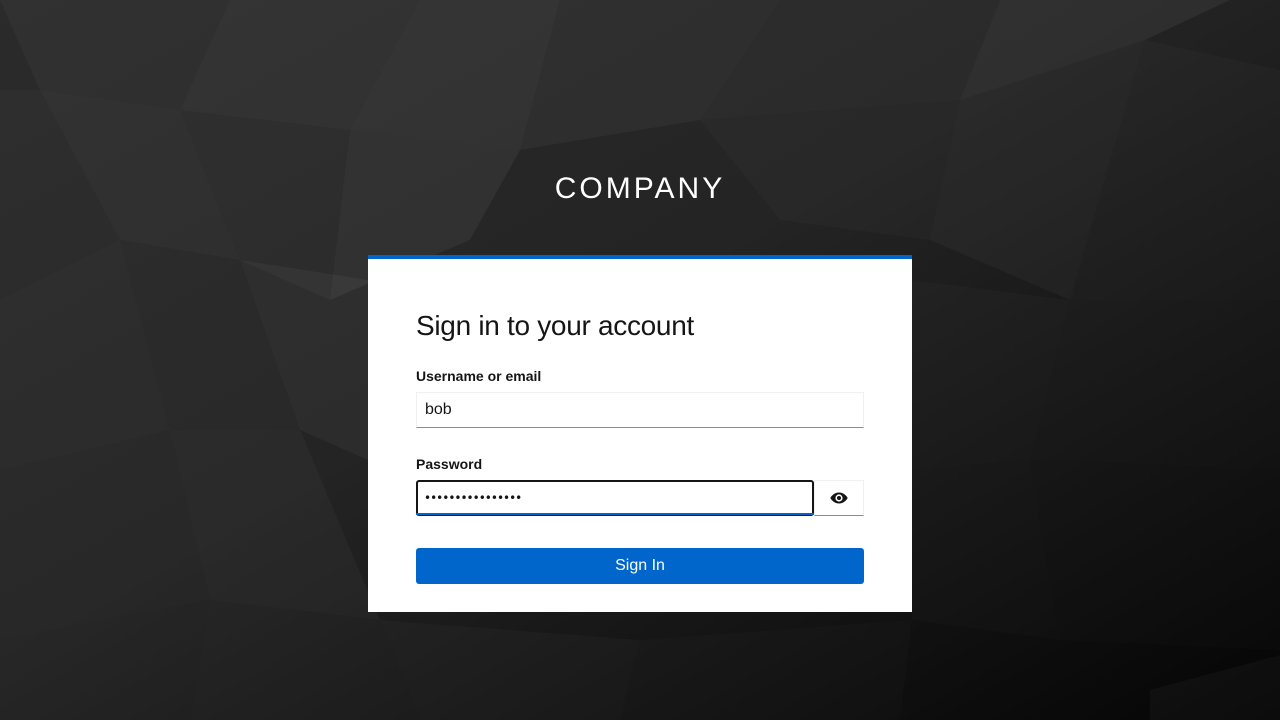 The height and width of the screenshot is (720, 1280). I want to click on page-title: Sign in to your account, so click(555, 325).